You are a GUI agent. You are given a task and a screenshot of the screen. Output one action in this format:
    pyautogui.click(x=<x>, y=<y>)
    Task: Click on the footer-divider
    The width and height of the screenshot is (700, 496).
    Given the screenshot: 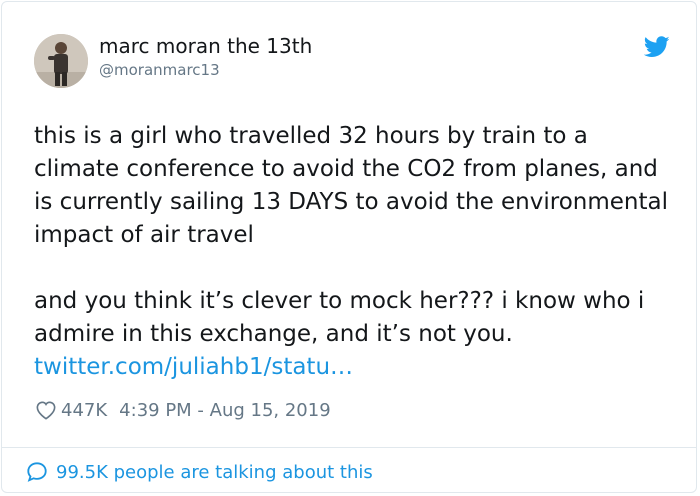 What is the action you would take?
    pyautogui.click(x=349, y=447)
    